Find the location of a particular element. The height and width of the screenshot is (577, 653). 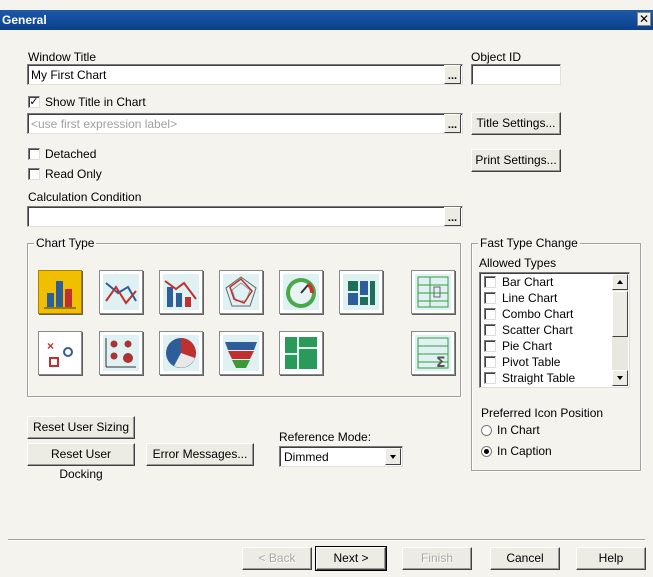

scroll-thumb is located at coordinates (620, 314).